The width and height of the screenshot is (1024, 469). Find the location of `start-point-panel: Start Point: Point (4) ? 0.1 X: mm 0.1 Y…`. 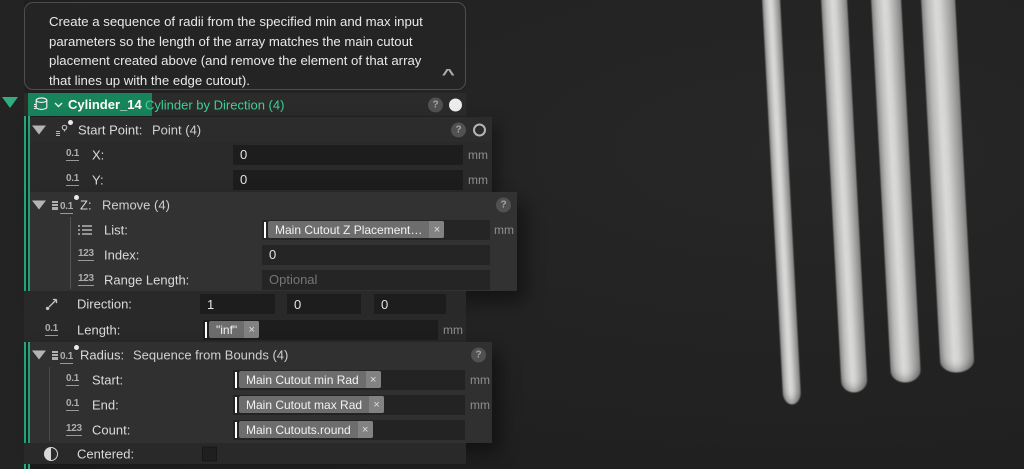

start-point-panel: Start Point: Point (4) ? 0.1 X: mm 0.1 Y… is located at coordinates (261, 154).